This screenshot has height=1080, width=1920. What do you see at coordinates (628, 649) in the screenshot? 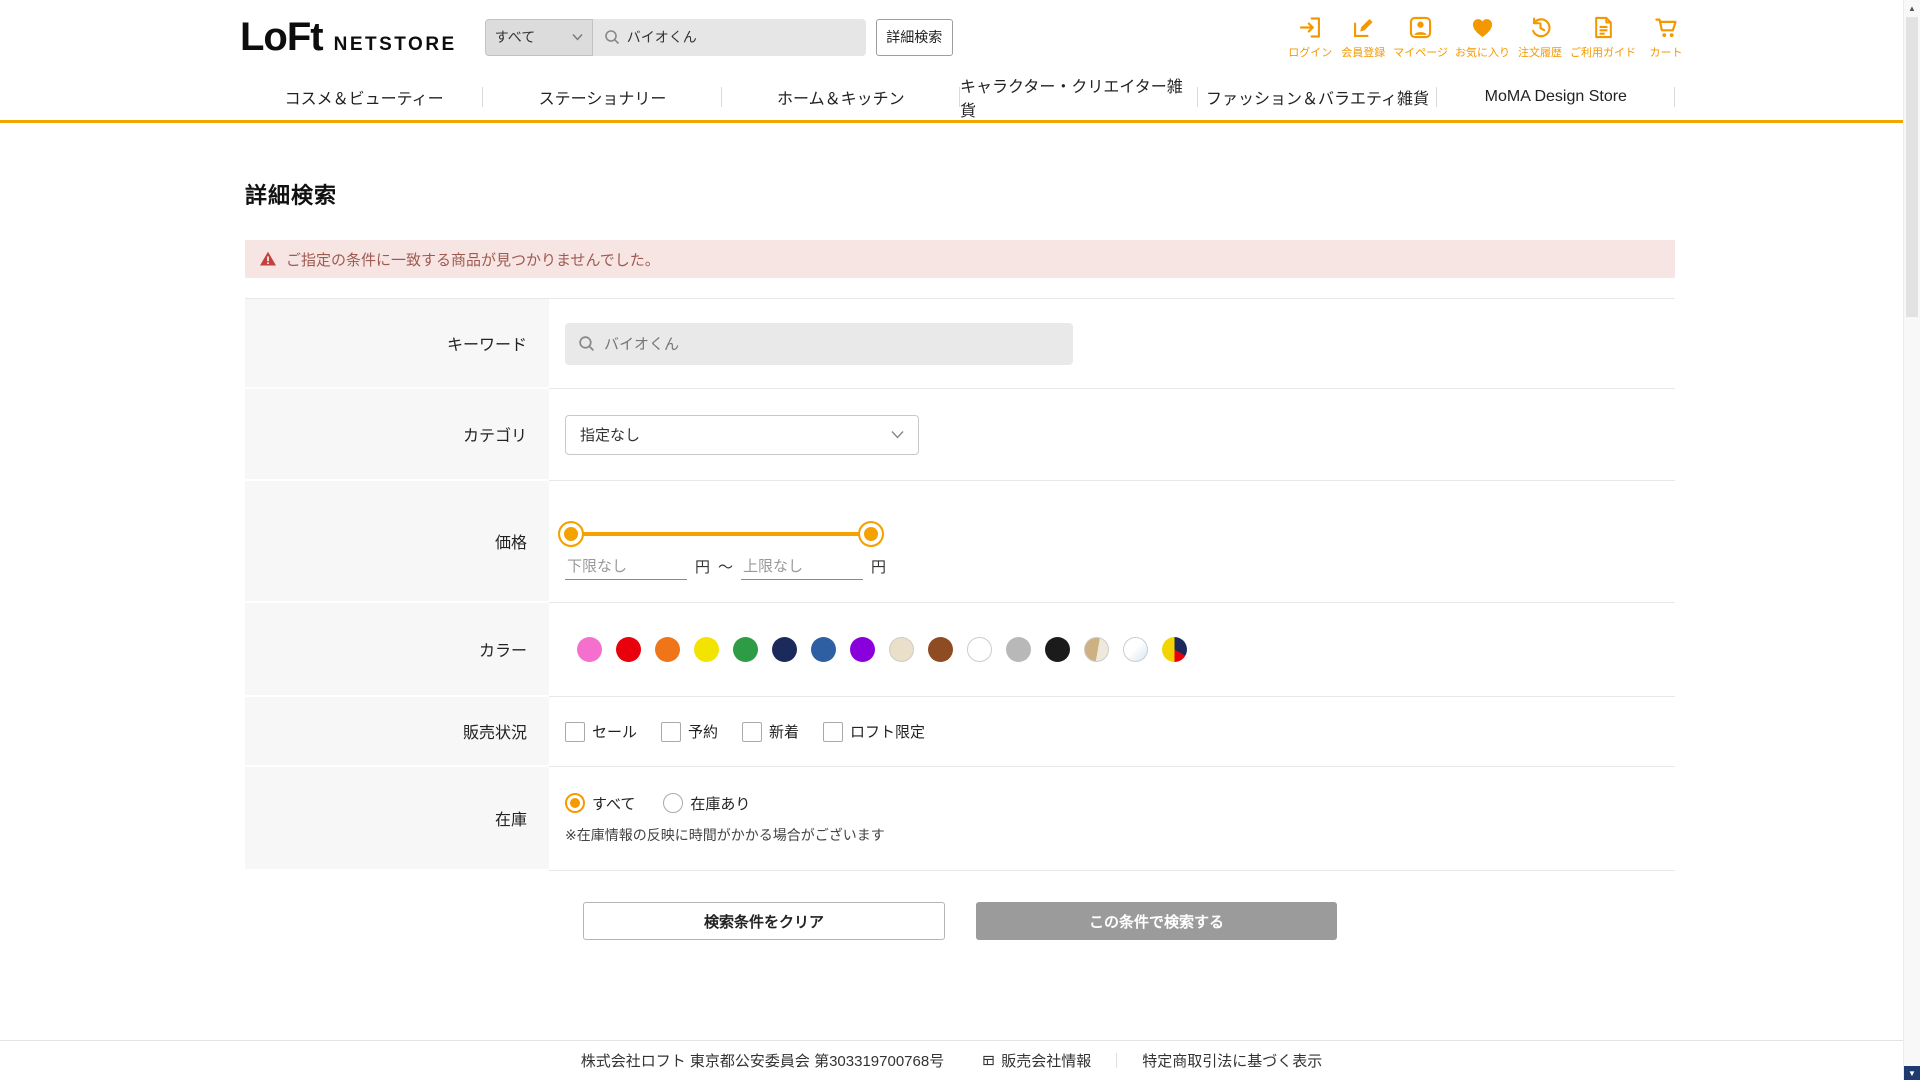
I see `color-swatch-red` at bounding box center [628, 649].